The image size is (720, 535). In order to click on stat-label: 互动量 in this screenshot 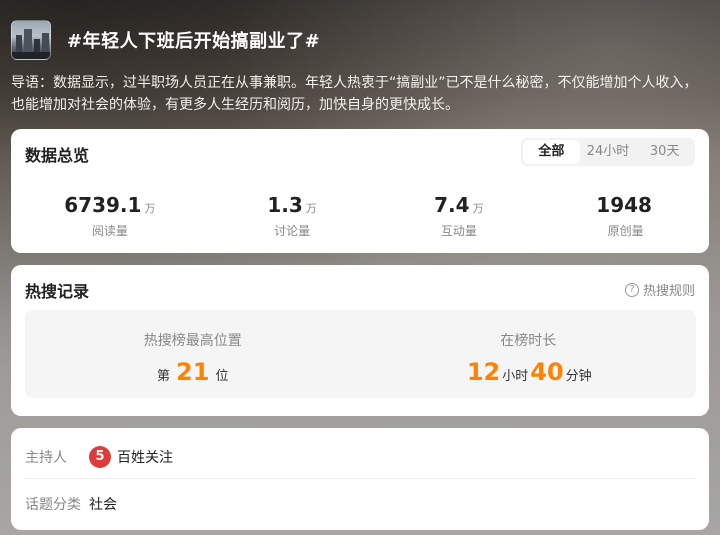, I will do `click(458, 231)`.